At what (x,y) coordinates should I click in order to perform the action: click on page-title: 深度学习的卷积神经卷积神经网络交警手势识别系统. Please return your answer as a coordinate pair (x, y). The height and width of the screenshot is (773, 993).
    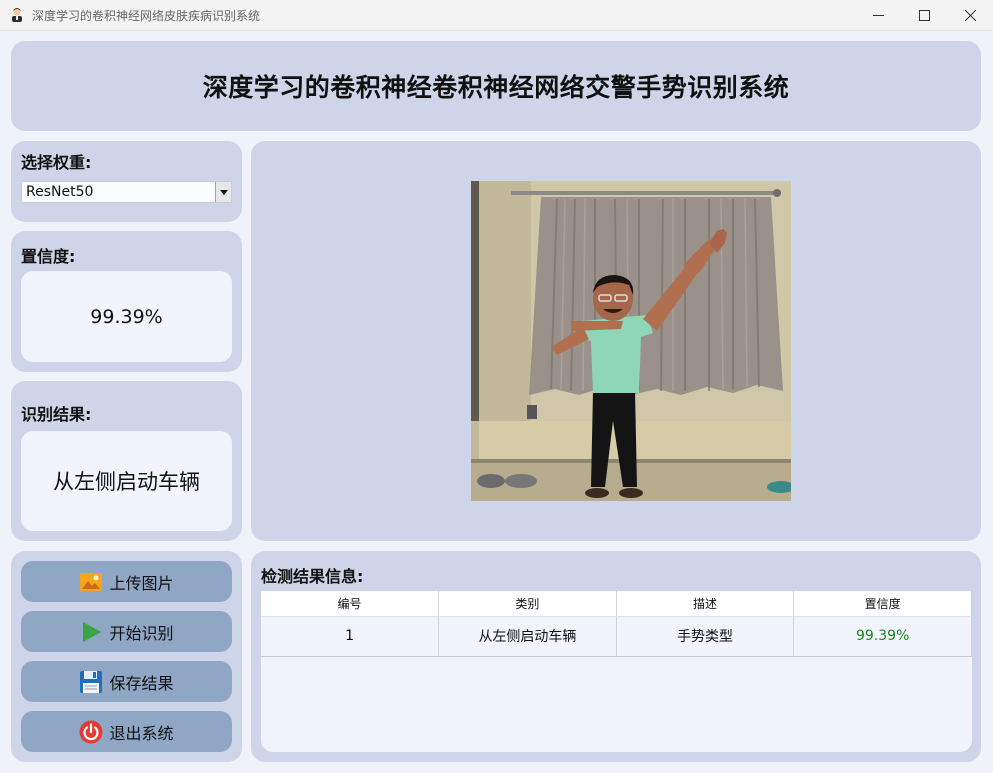
    Looking at the image, I should click on (496, 87).